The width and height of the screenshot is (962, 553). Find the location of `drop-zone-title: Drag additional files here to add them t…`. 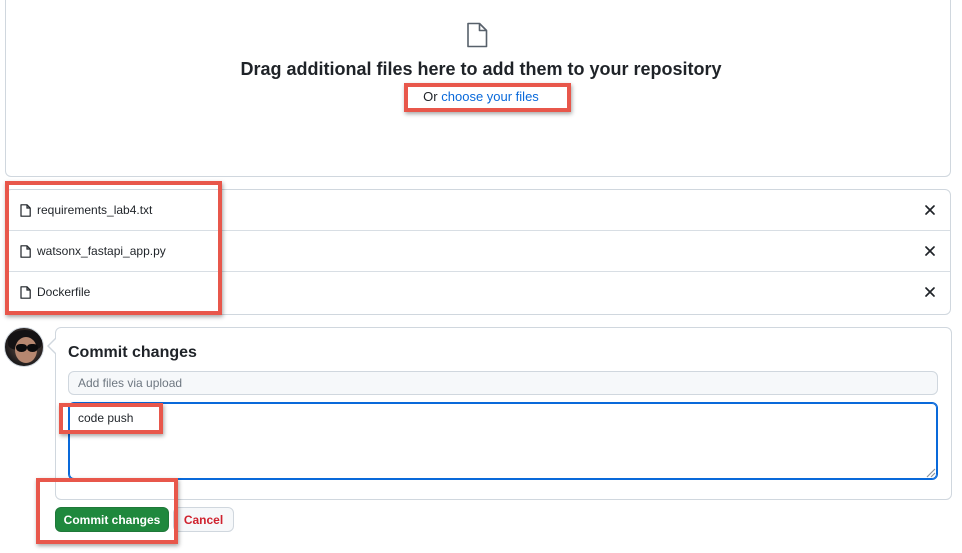

drop-zone-title: Drag additional files here to add them t… is located at coordinates (481, 69).